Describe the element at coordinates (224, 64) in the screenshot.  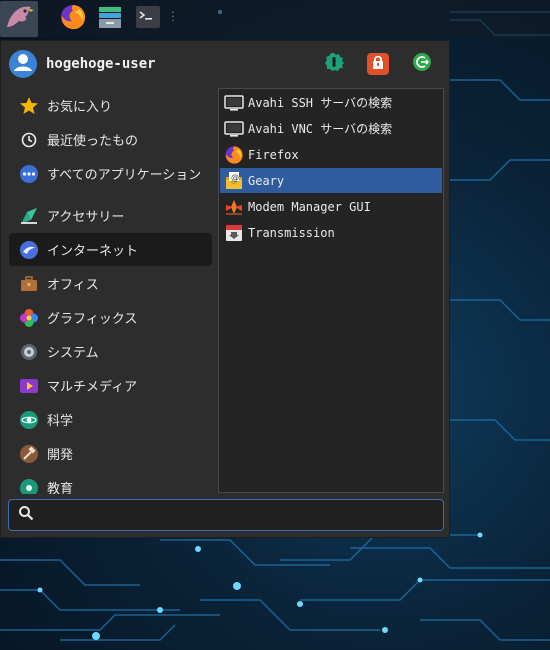
I see `user-row: hogehoge-user` at that location.